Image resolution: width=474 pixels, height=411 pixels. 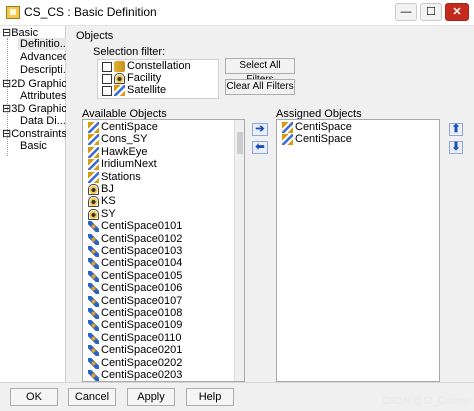 What do you see at coordinates (157, 177) in the screenshot?
I see `available-list-item: Stations` at bounding box center [157, 177].